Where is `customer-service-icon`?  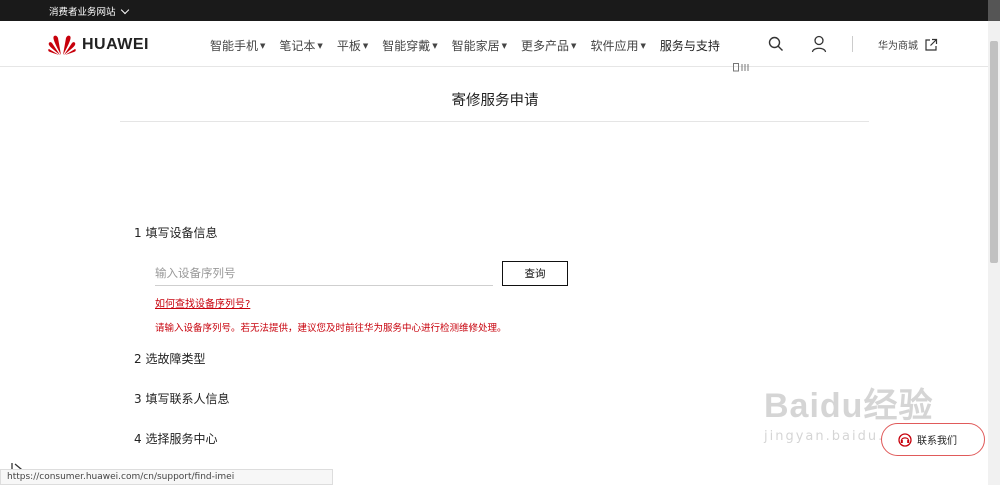 customer-service-icon is located at coordinates (905, 439).